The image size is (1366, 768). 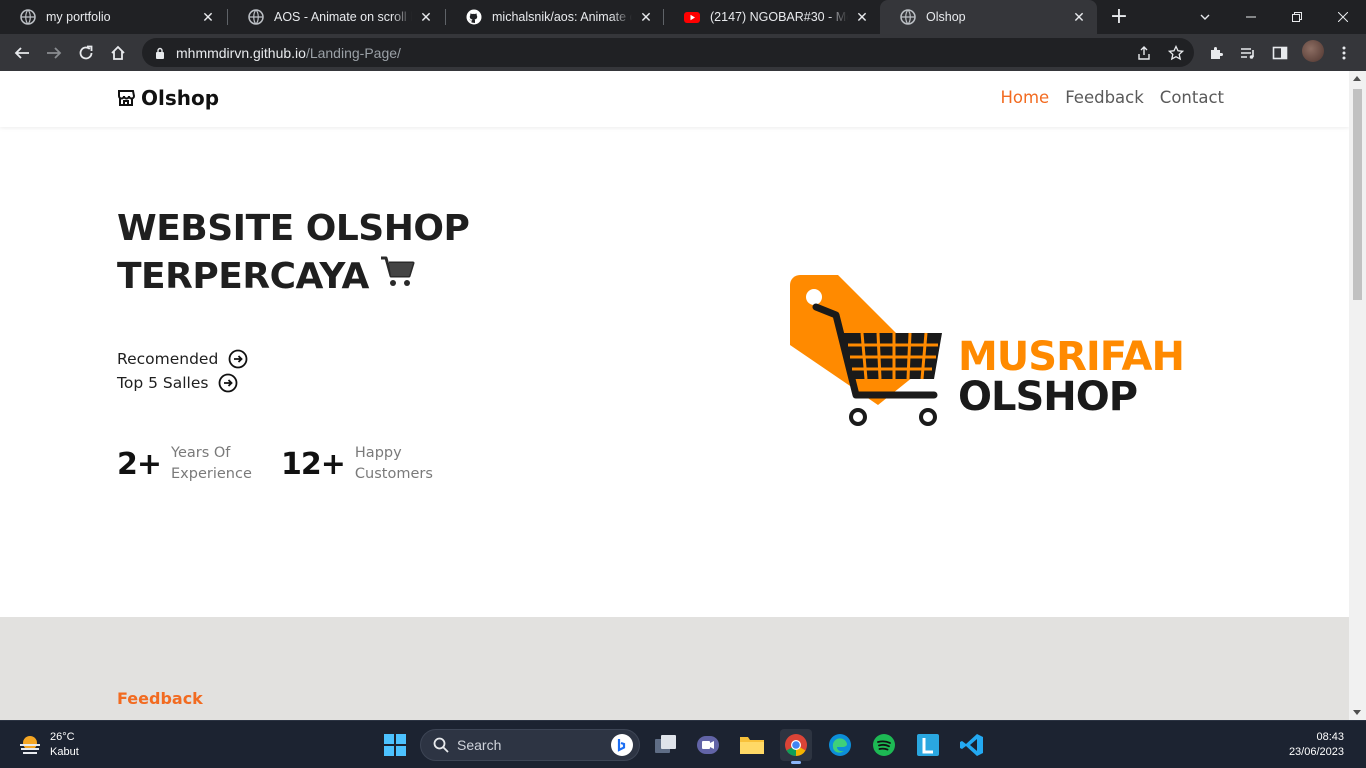 What do you see at coordinates (398, 278) in the screenshot?
I see `shopping-cart-icon` at bounding box center [398, 278].